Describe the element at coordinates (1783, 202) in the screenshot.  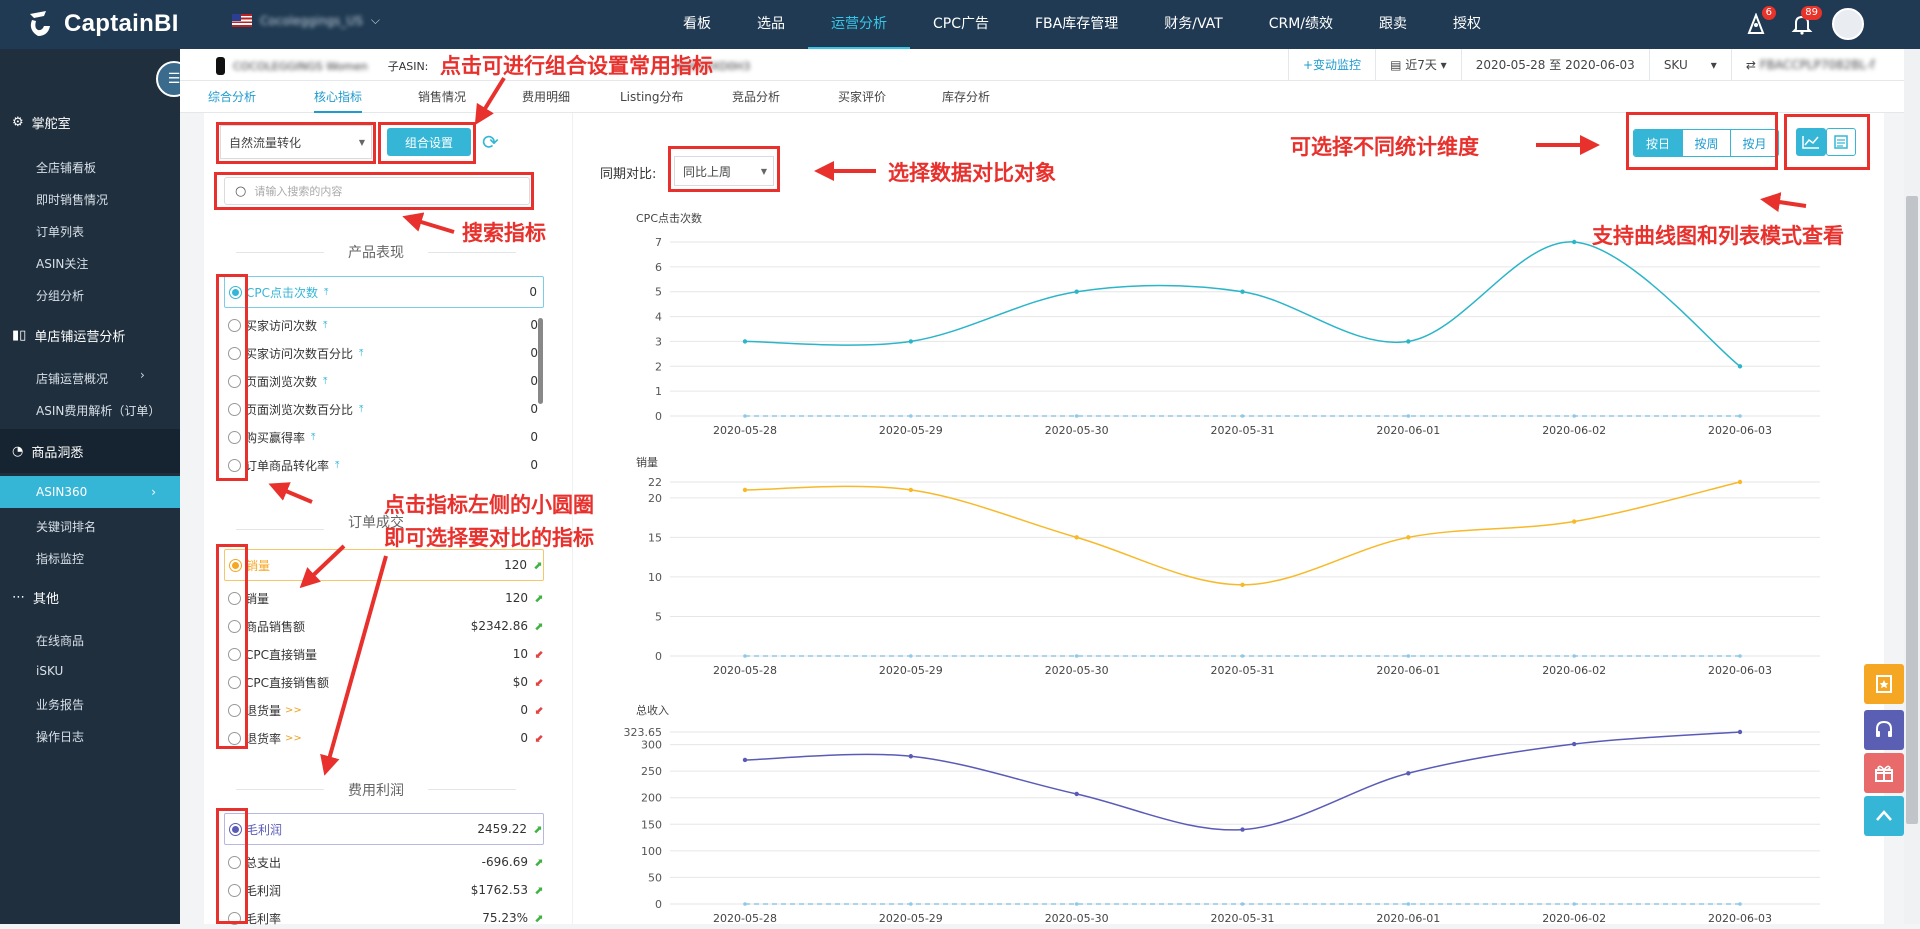
I see `arrow-mode` at that location.